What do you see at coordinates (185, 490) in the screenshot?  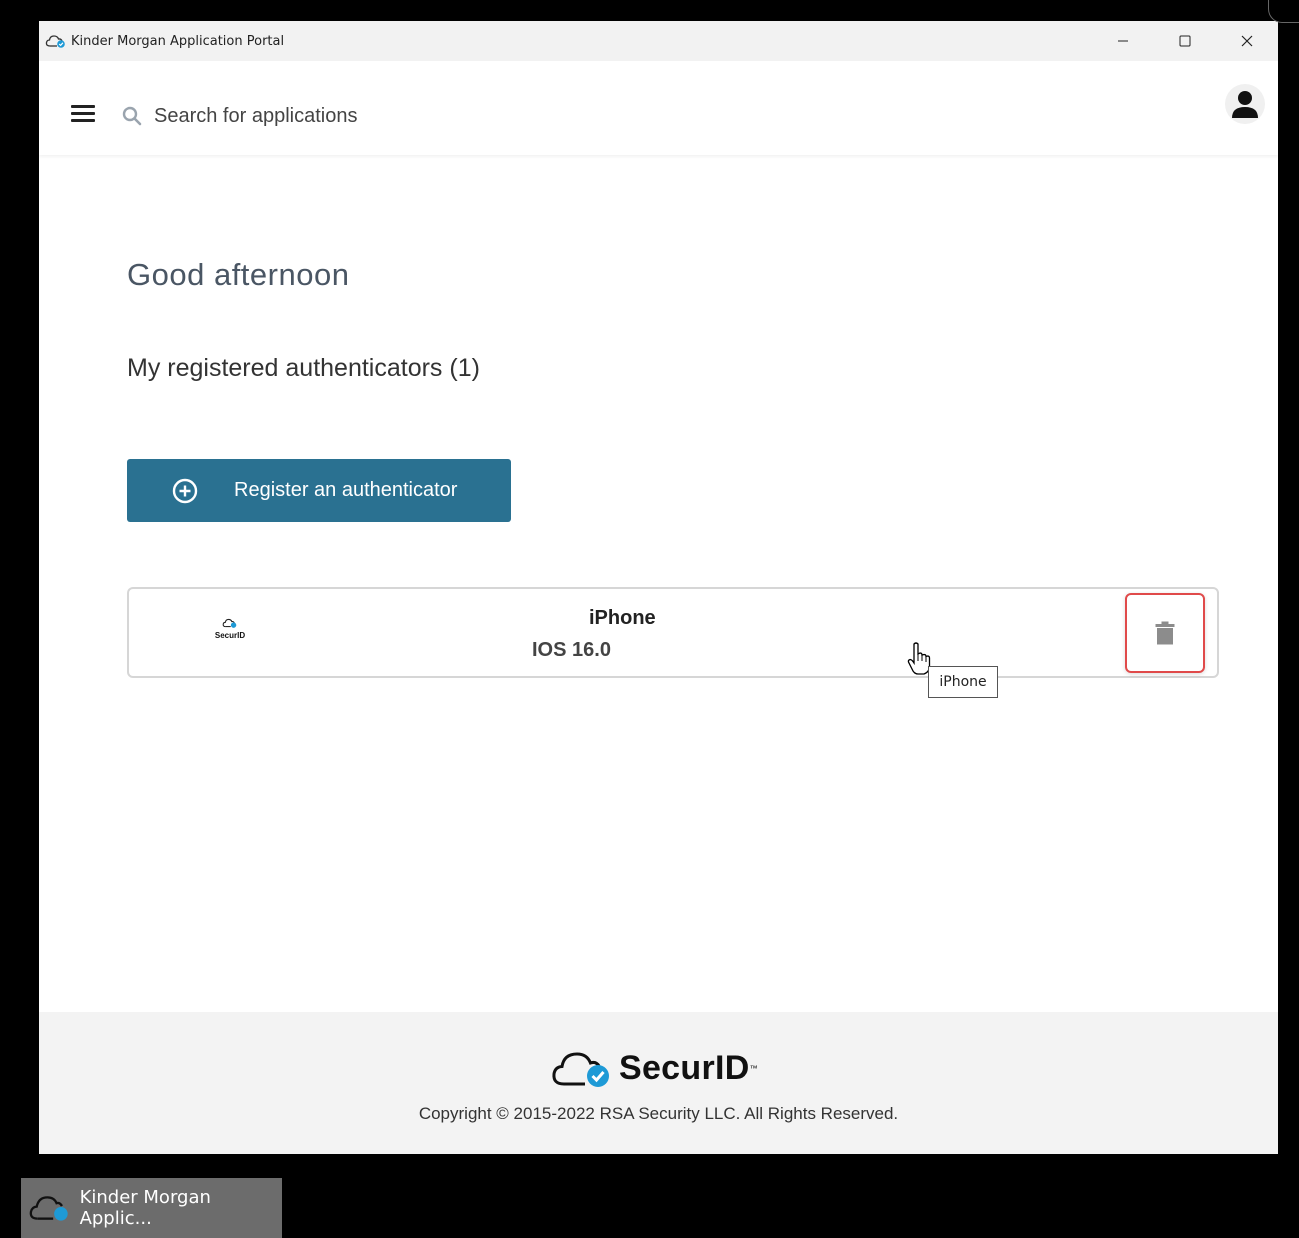 I see `plus-circle-icon` at bounding box center [185, 490].